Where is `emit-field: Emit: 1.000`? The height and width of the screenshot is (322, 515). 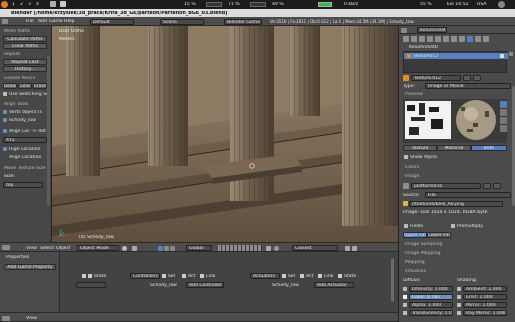
emit-field: Emit: 1.000 is located at coordinates (485, 297).